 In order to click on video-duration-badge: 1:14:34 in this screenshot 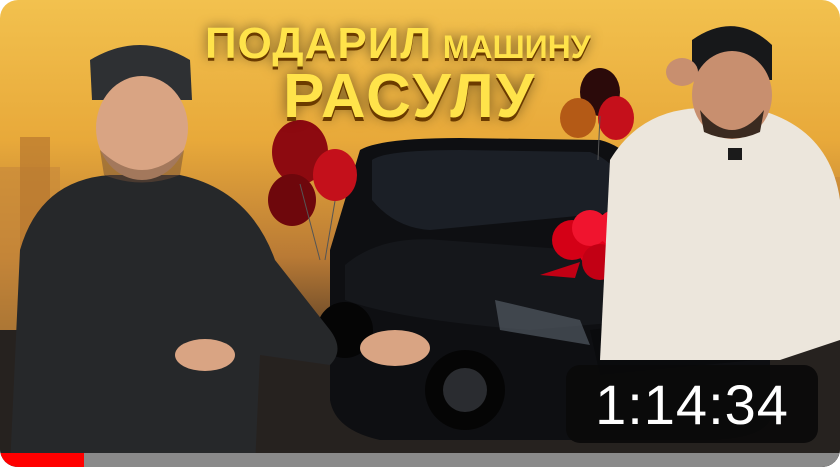, I will do `click(692, 404)`.